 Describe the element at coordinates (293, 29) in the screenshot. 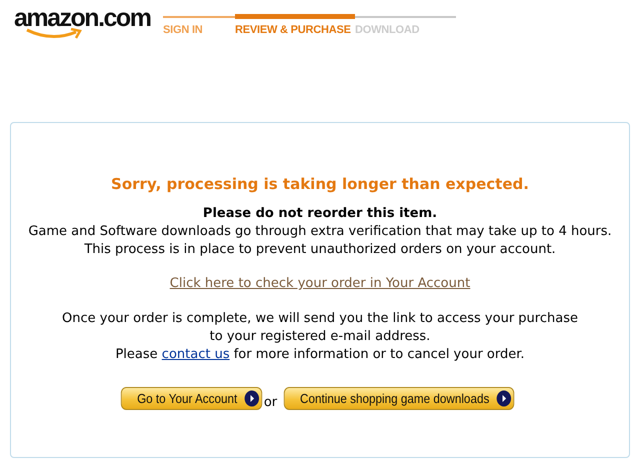

I see `step-label: REVIEW & PURCHASE` at that location.